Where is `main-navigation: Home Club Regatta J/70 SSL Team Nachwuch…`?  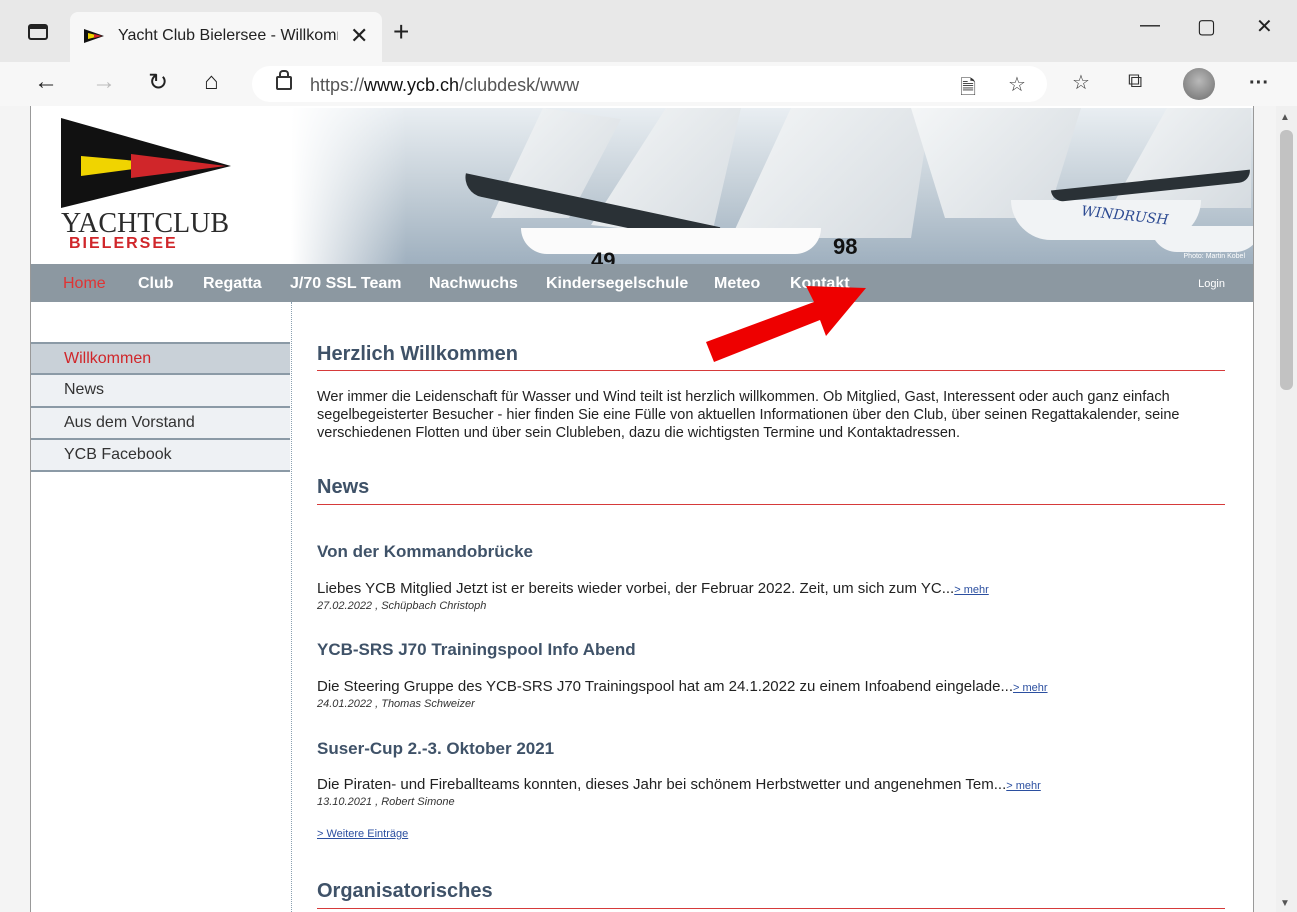
main-navigation: Home Club Regatta J/70 SSL Team Nachwuch… is located at coordinates (642, 283).